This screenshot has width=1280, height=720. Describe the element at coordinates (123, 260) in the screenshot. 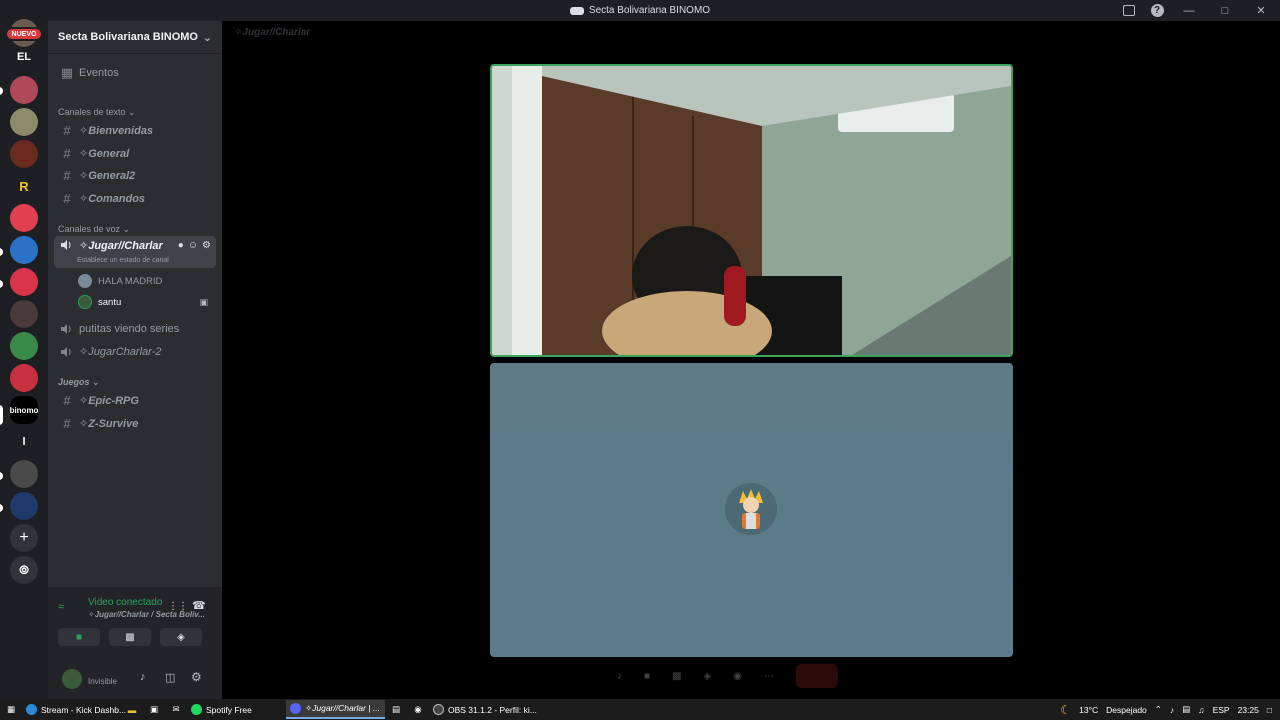

I see `channel-status: Establece un estado de canal` at that location.